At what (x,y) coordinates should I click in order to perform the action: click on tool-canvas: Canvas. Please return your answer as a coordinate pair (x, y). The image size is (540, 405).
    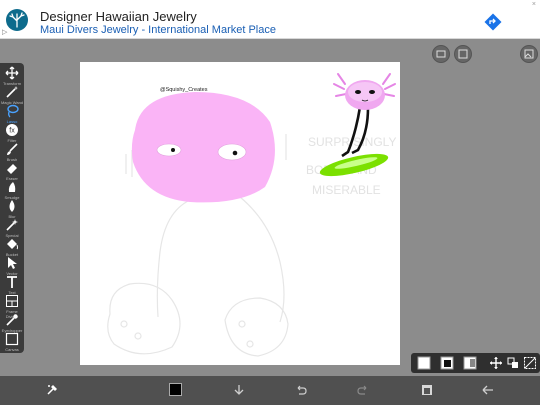
    Looking at the image, I should click on (12, 343).